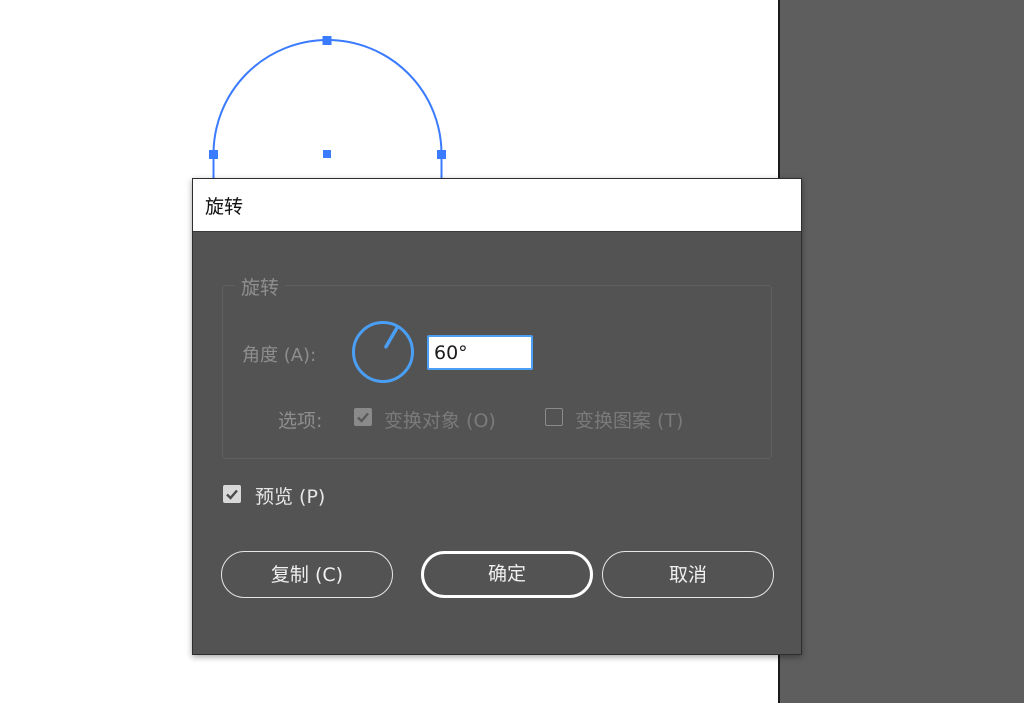  Describe the element at coordinates (383, 352) in the screenshot. I see `angle-dial-icon` at that location.